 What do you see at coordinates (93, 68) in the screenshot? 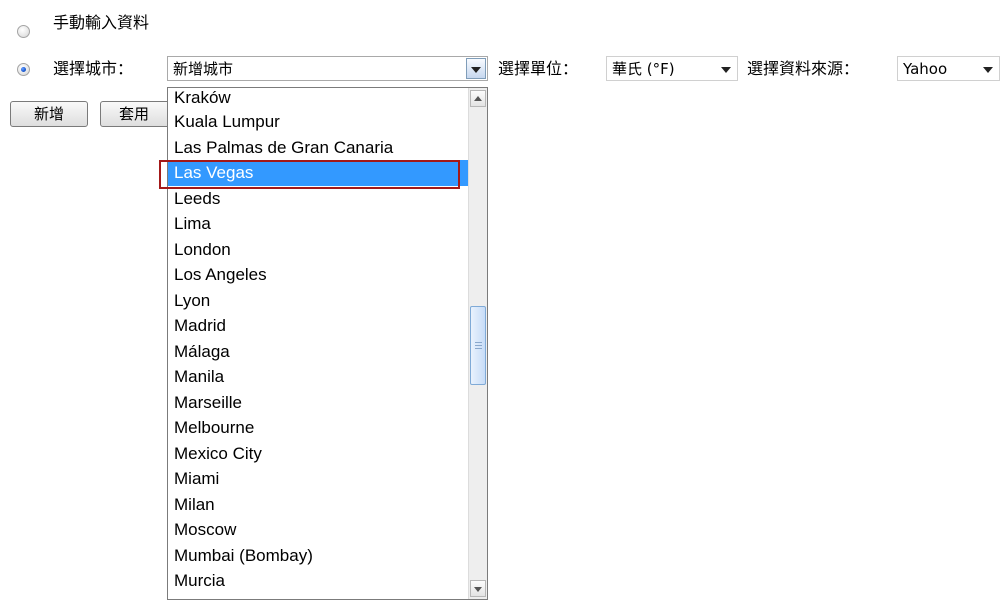
I see `city-label: 選擇城市：` at bounding box center [93, 68].